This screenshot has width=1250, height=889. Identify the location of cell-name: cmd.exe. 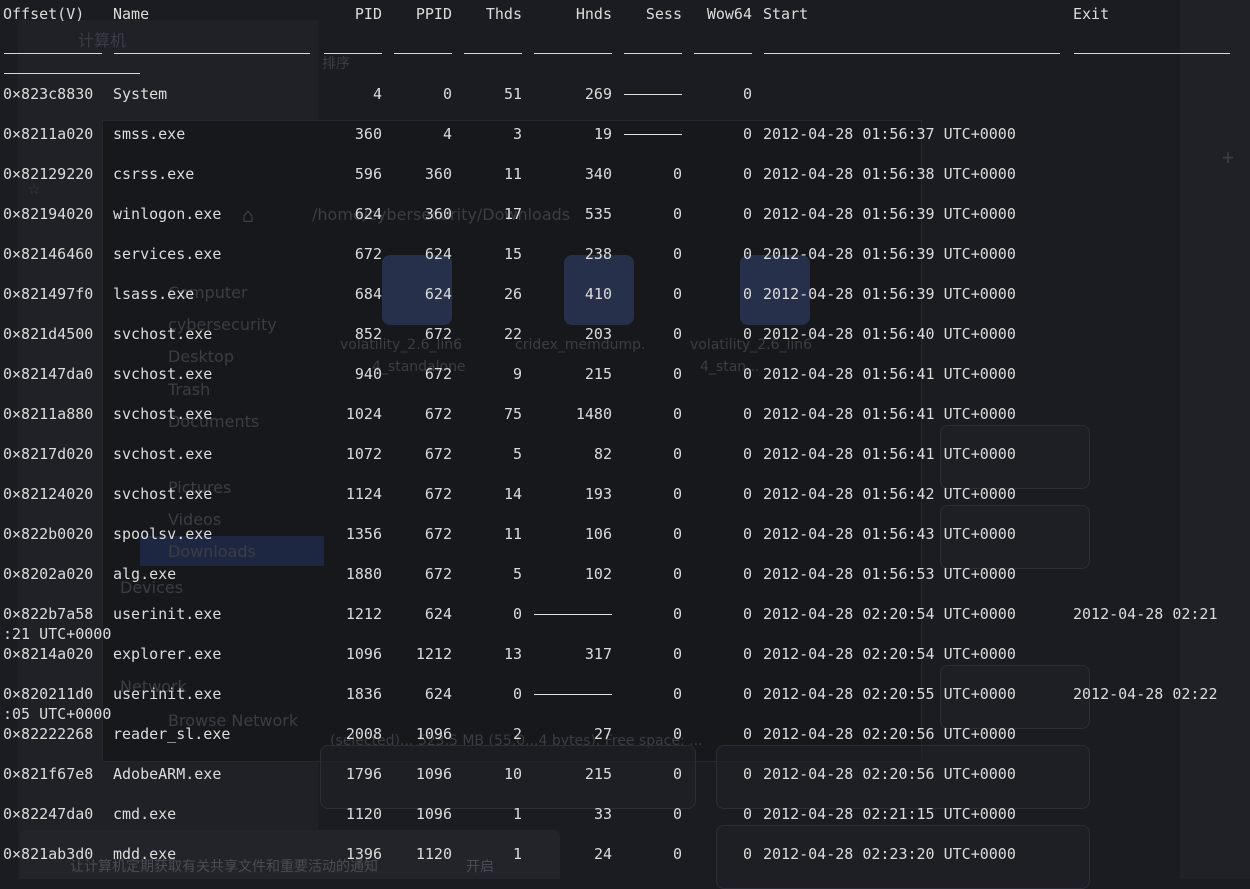
(145, 814).